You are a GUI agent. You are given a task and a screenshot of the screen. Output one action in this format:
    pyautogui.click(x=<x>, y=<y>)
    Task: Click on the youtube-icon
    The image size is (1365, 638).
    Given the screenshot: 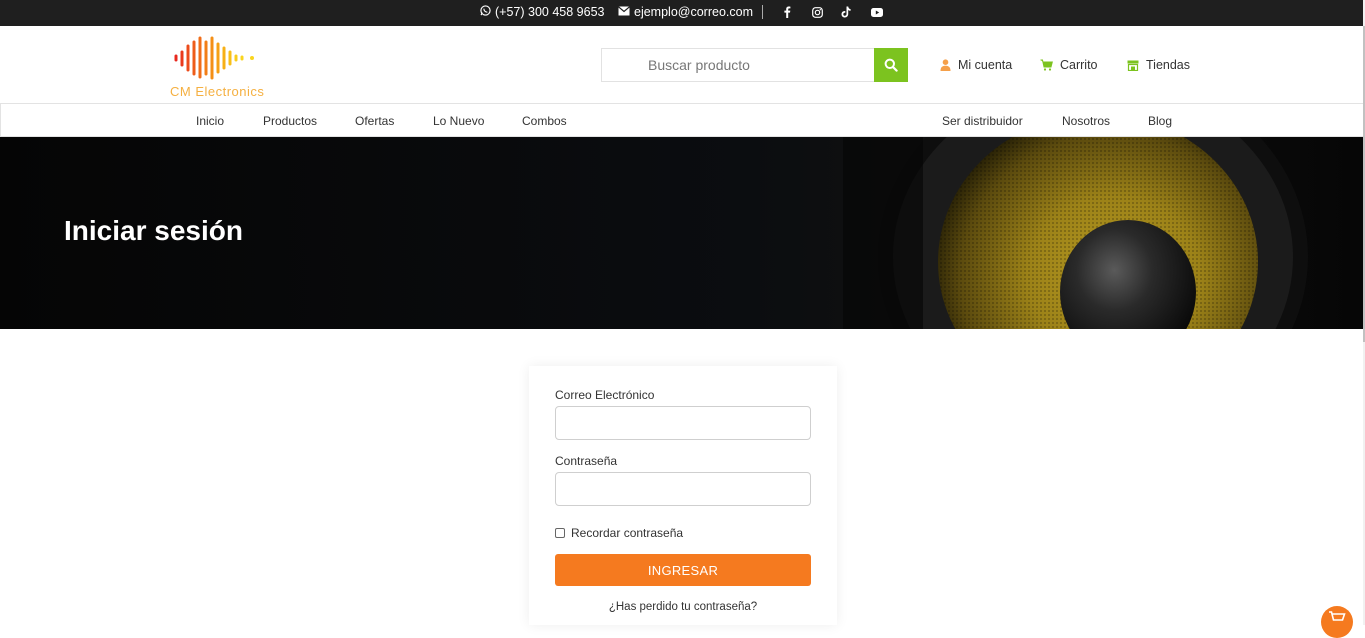 What is the action you would take?
    pyautogui.click(x=877, y=12)
    